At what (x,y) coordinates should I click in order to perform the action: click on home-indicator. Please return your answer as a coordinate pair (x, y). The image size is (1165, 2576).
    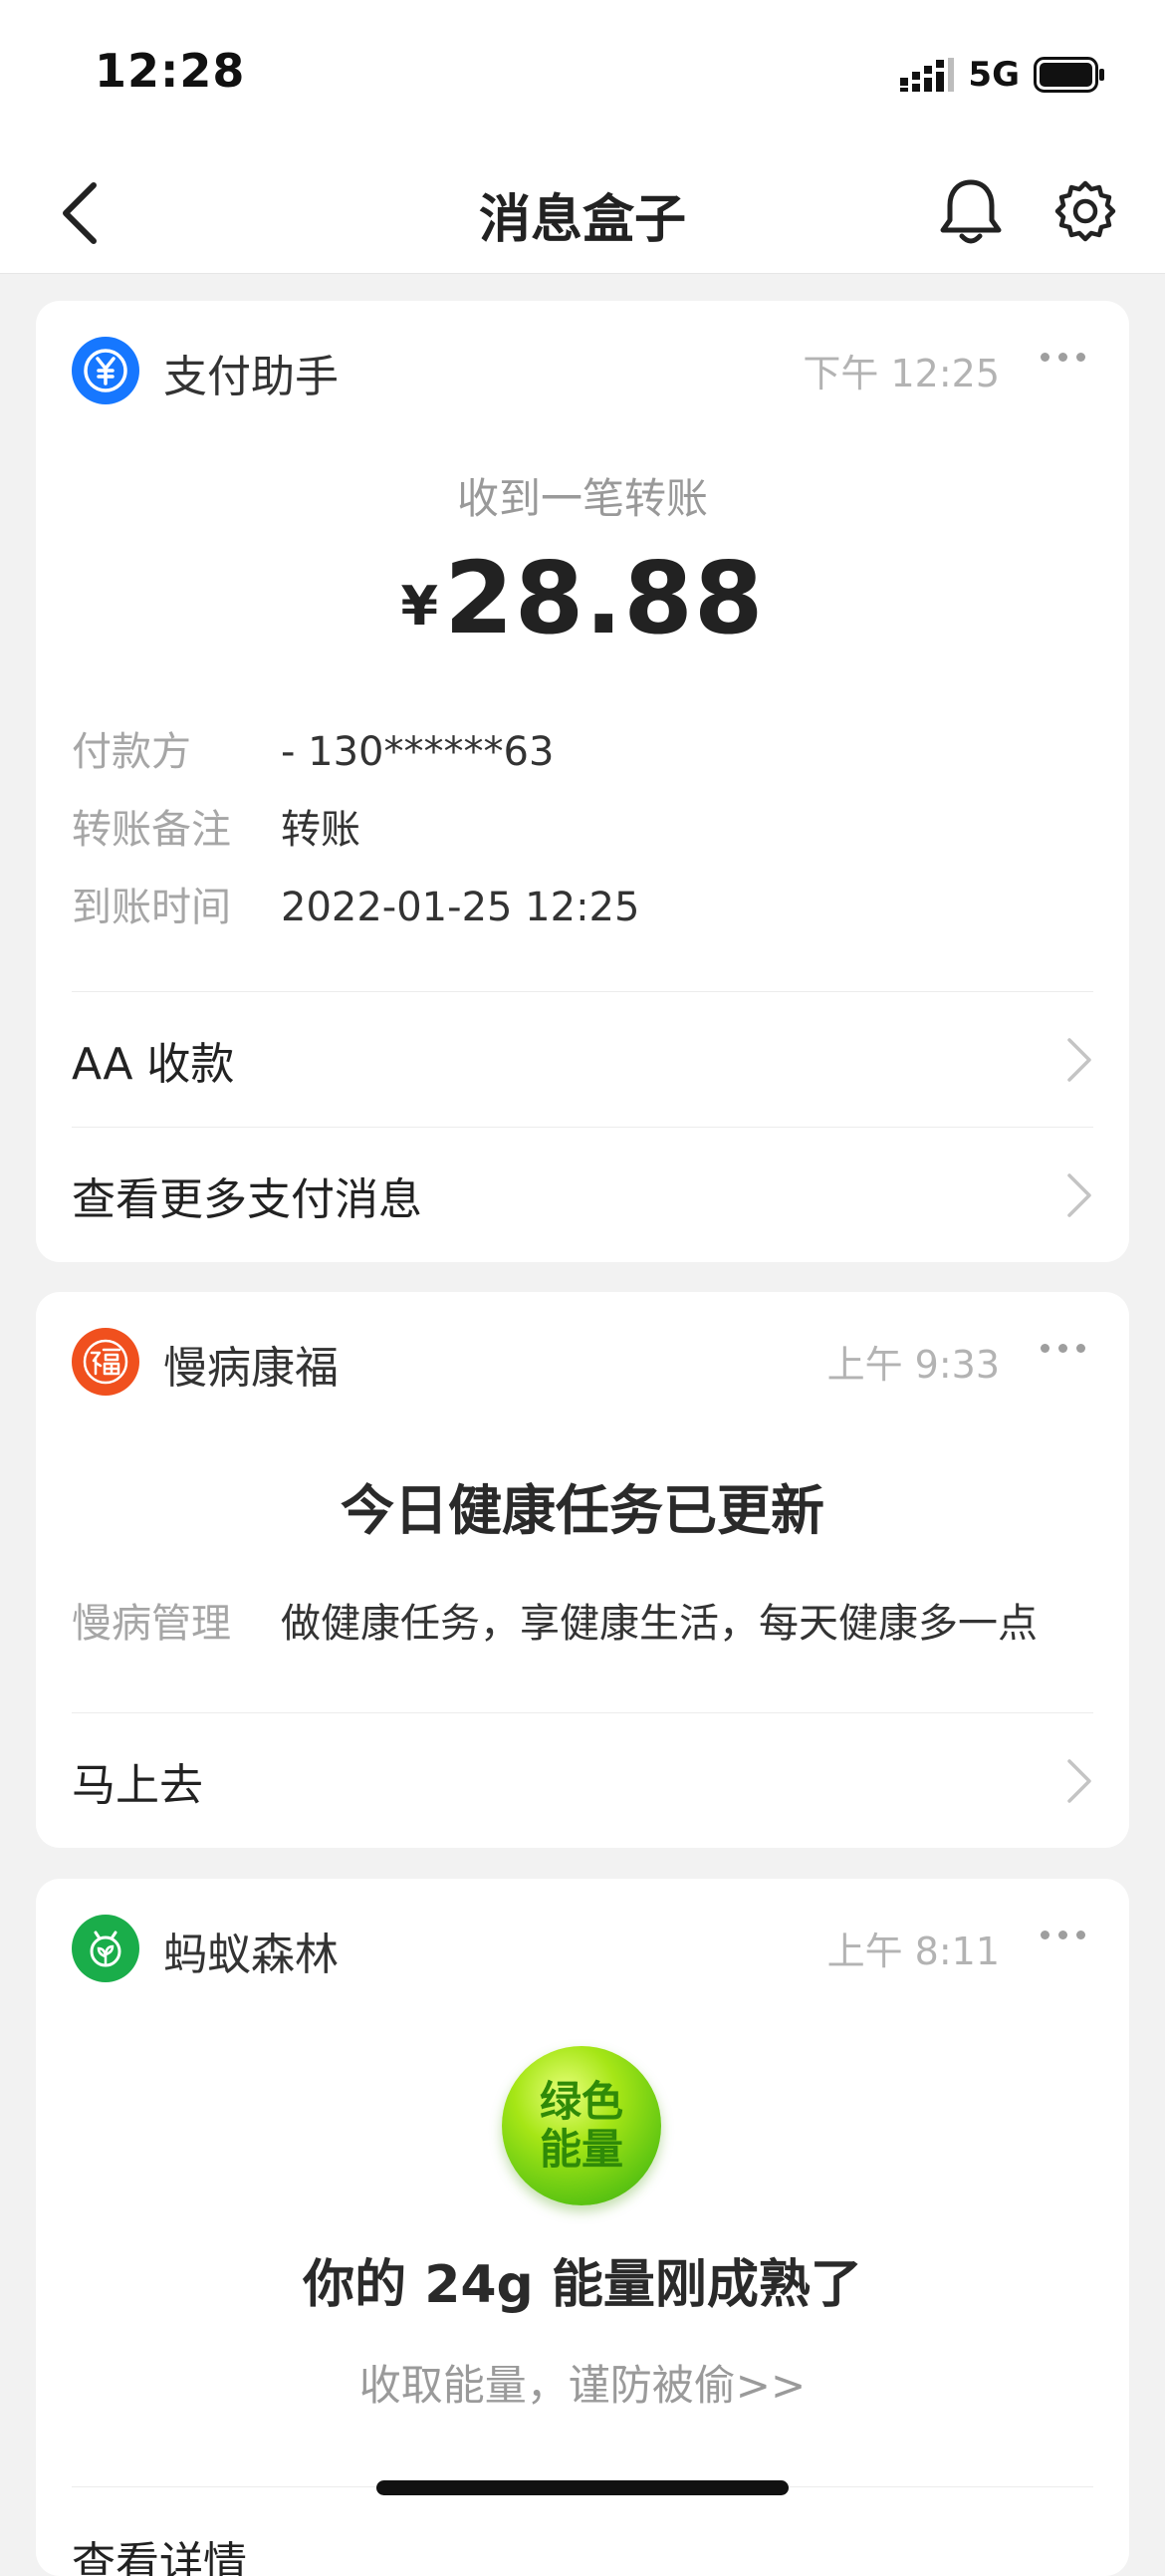
    Looking at the image, I should click on (582, 2487).